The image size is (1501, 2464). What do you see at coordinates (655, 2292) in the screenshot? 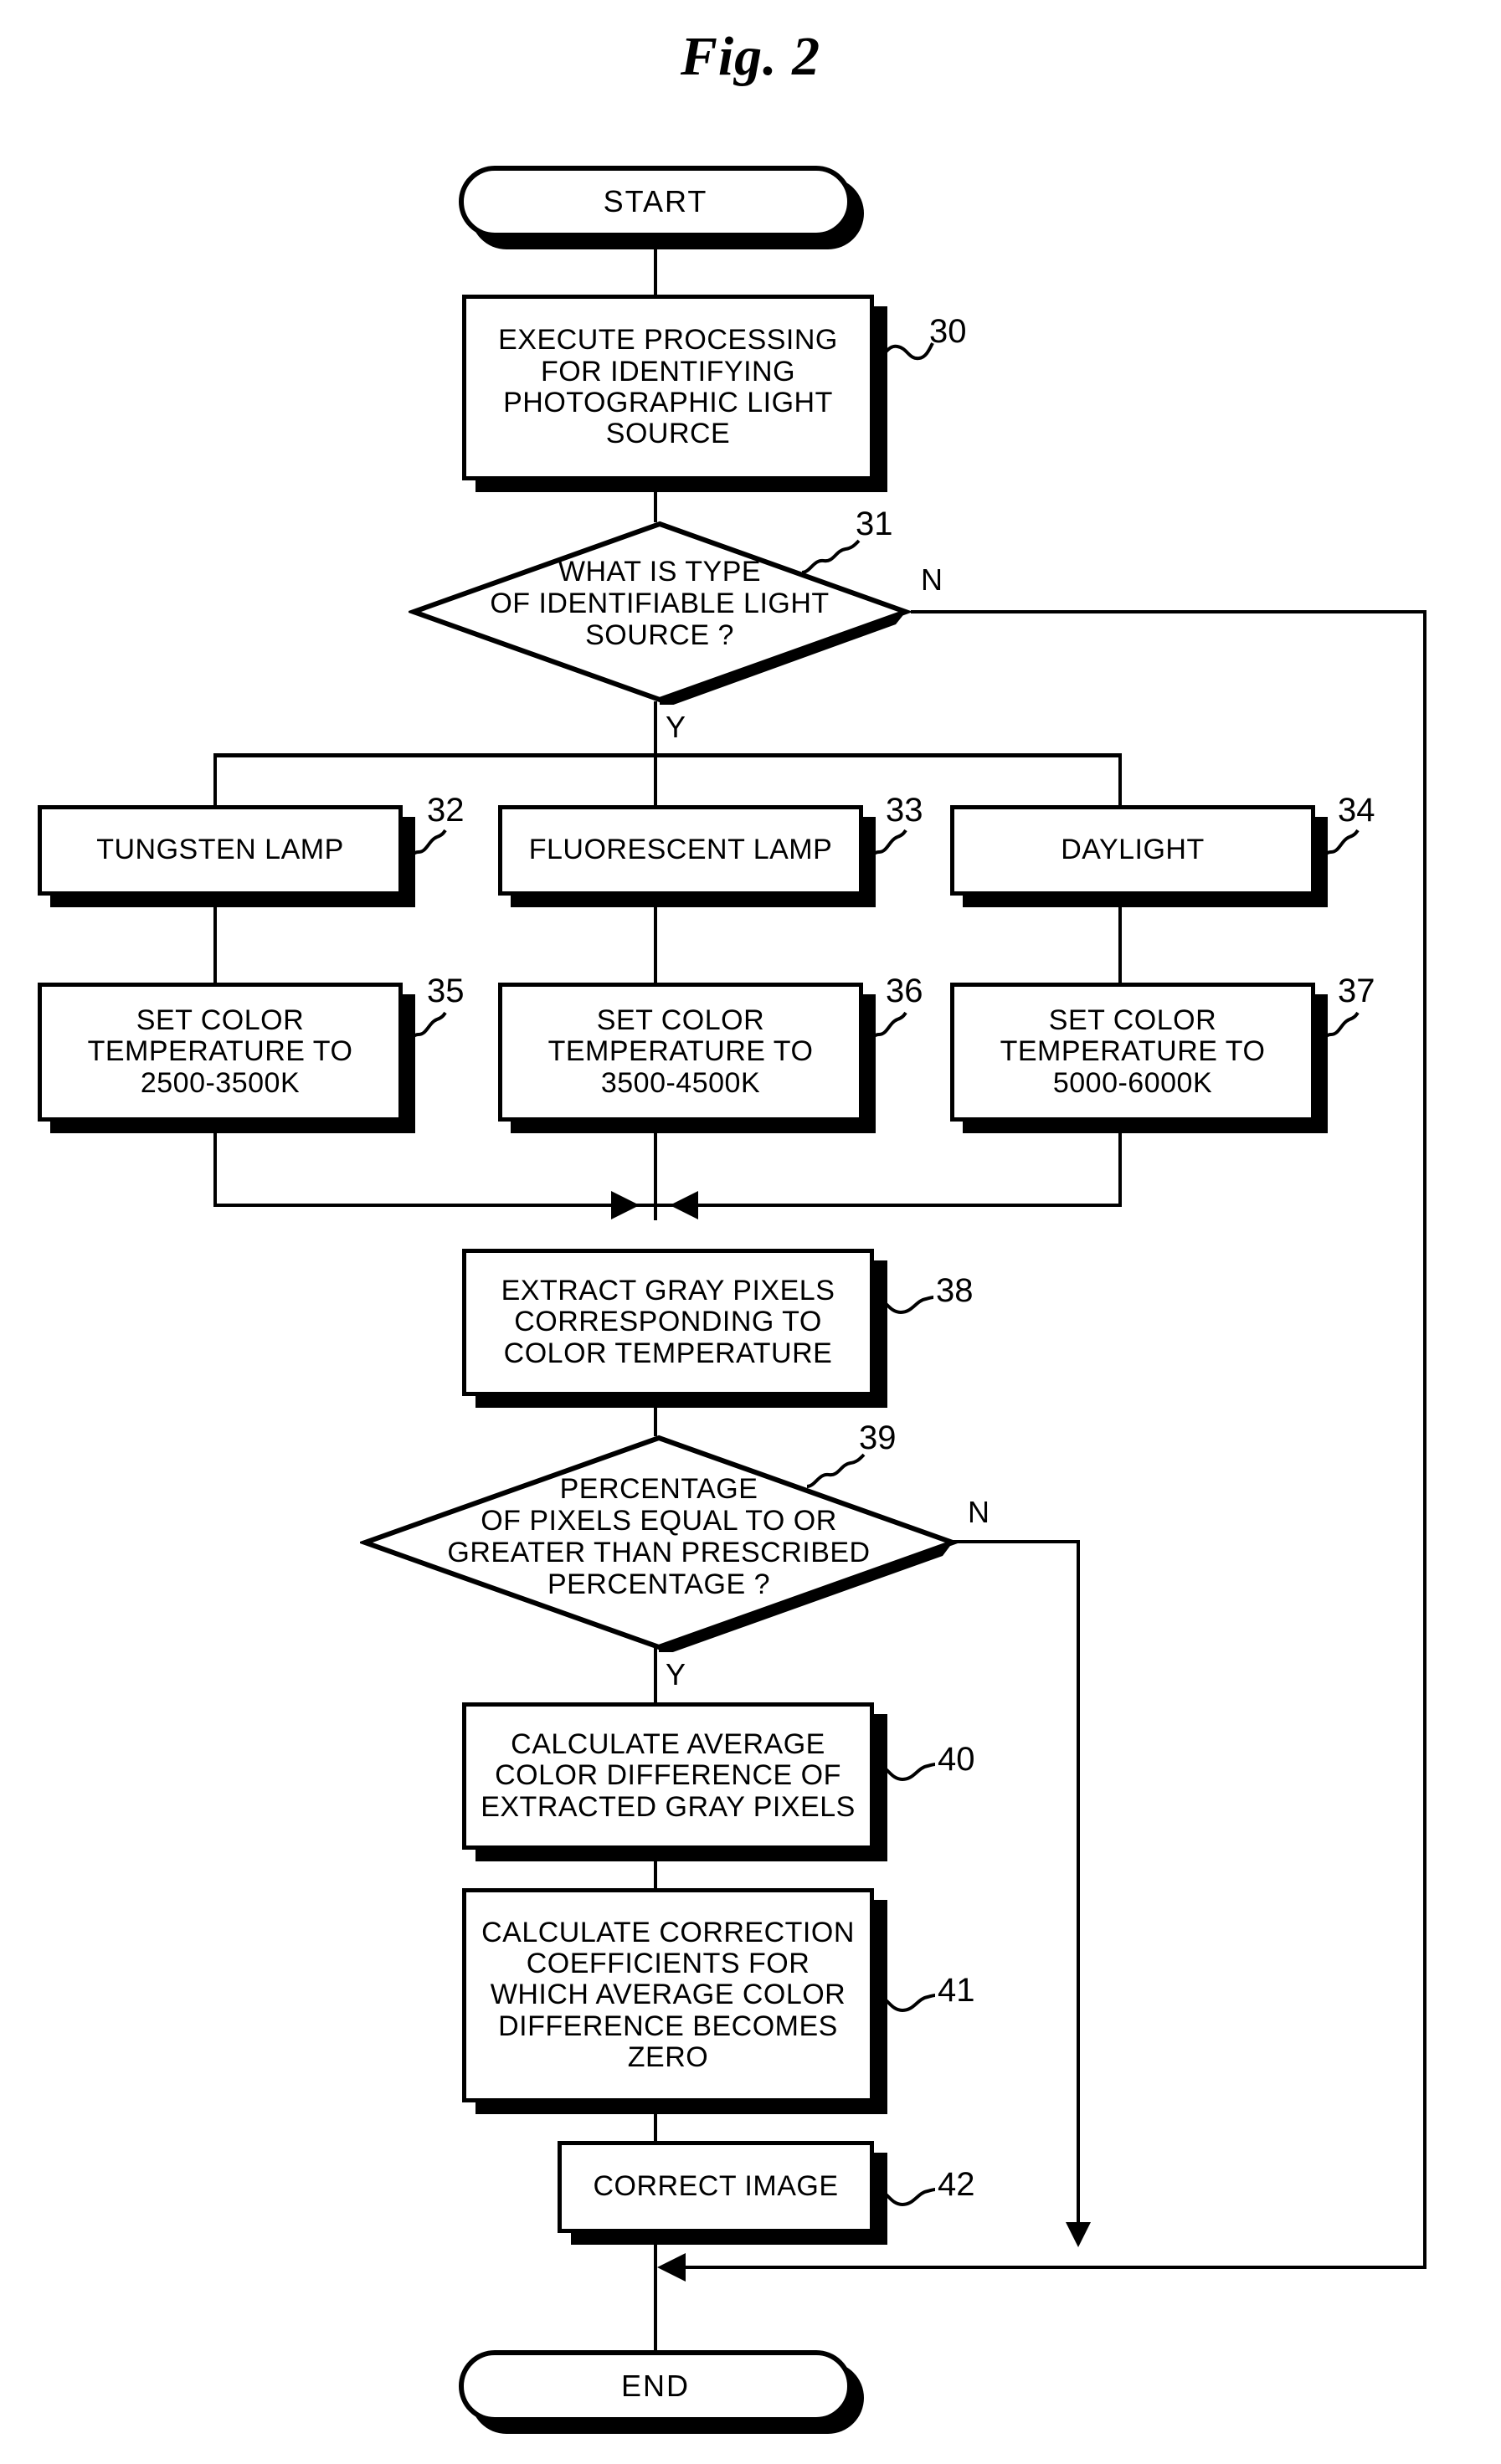
I see `edge-42-to-end` at bounding box center [655, 2292].